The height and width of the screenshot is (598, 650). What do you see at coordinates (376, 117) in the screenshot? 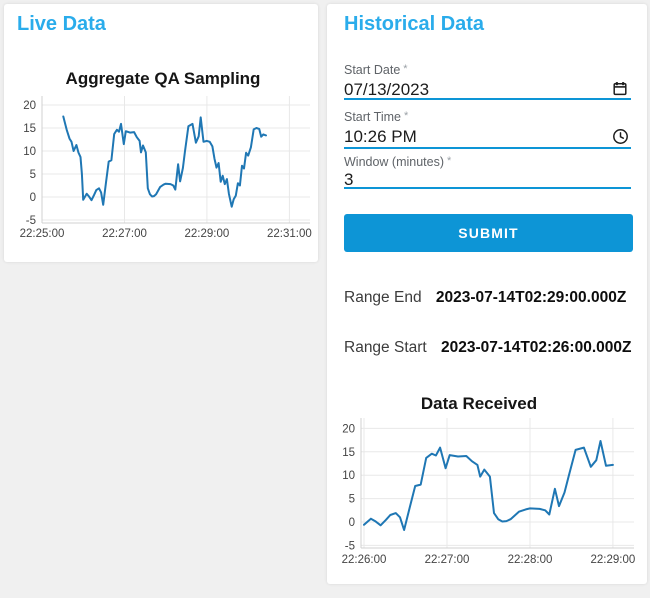
I see `start-time-label: Start Time *` at bounding box center [376, 117].